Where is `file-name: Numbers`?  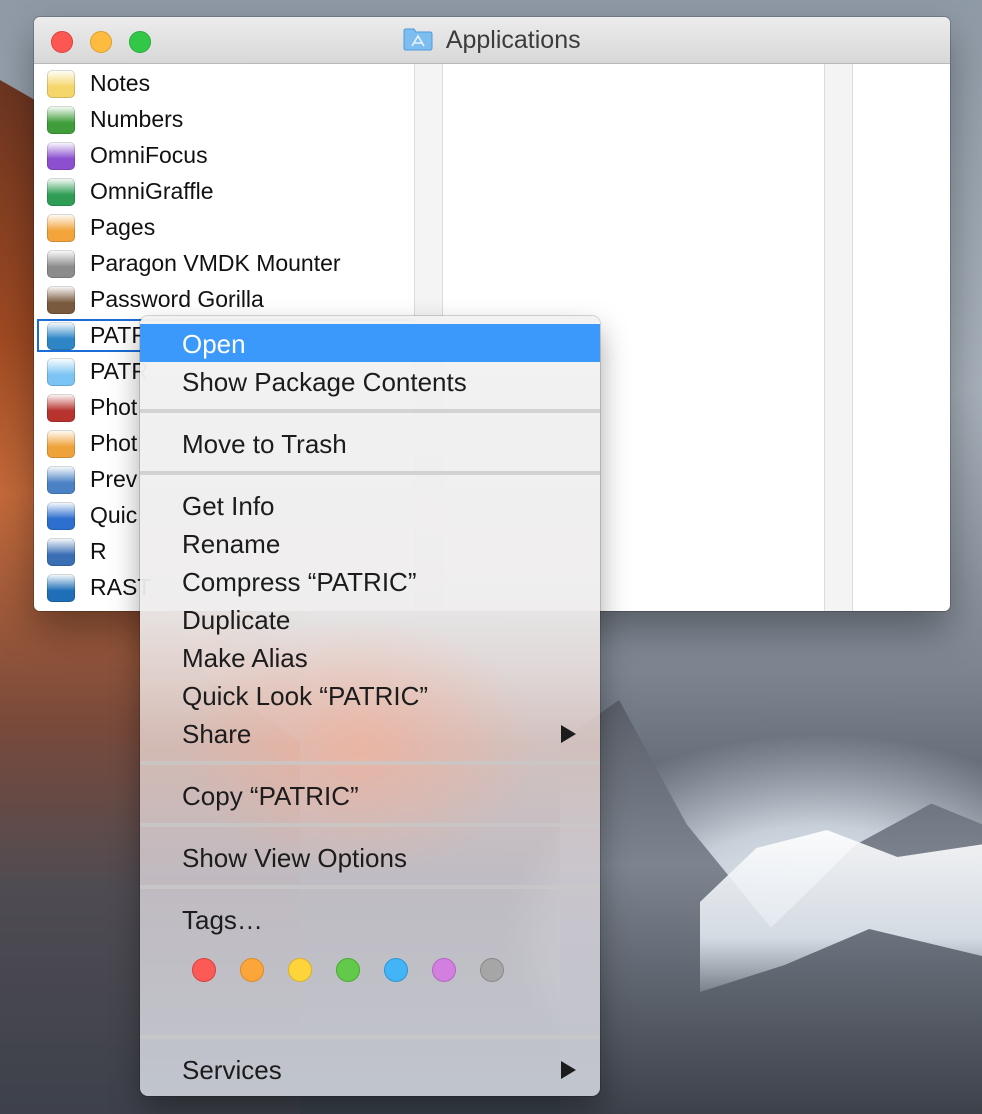
file-name: Numbers is located at coordinates (137, 119).